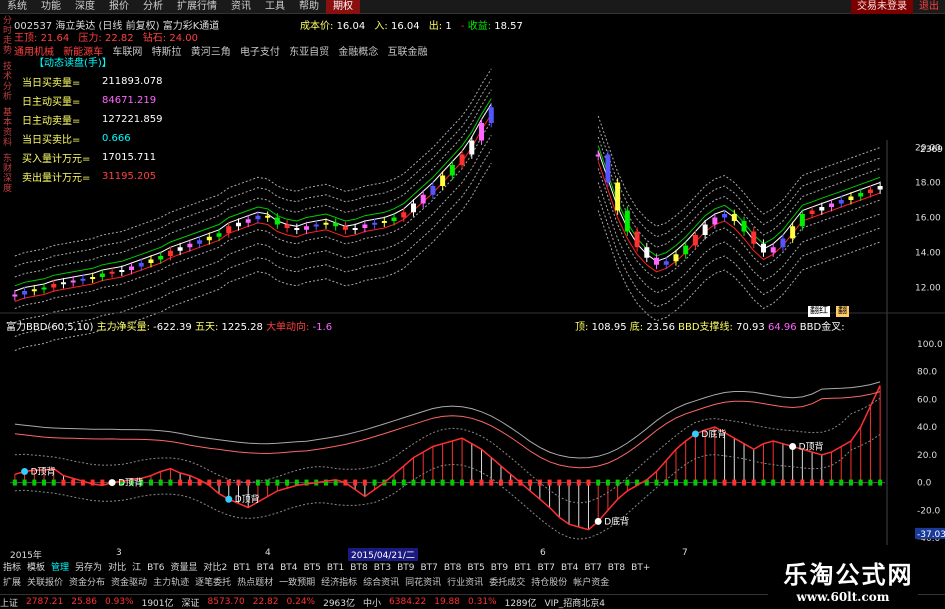  Describe the element at coordinates (226, 602) in the screenshot. I see `status-item: 8573.70` at that location.